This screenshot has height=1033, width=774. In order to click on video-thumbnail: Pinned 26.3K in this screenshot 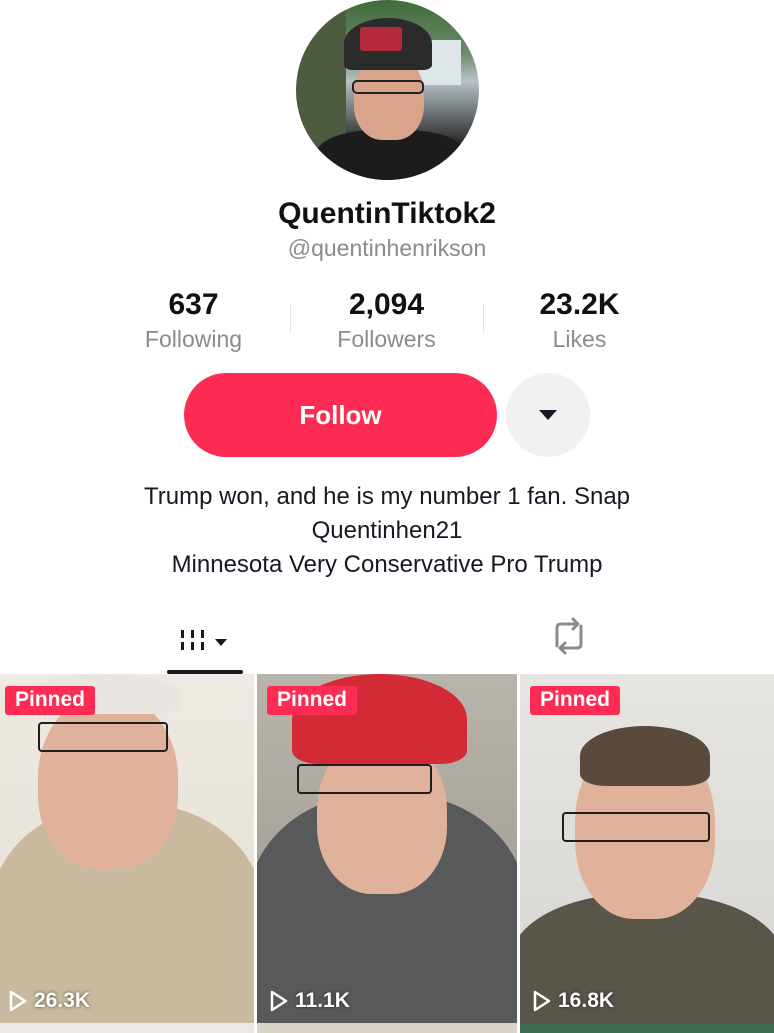, I will do `click(127, 848)`.